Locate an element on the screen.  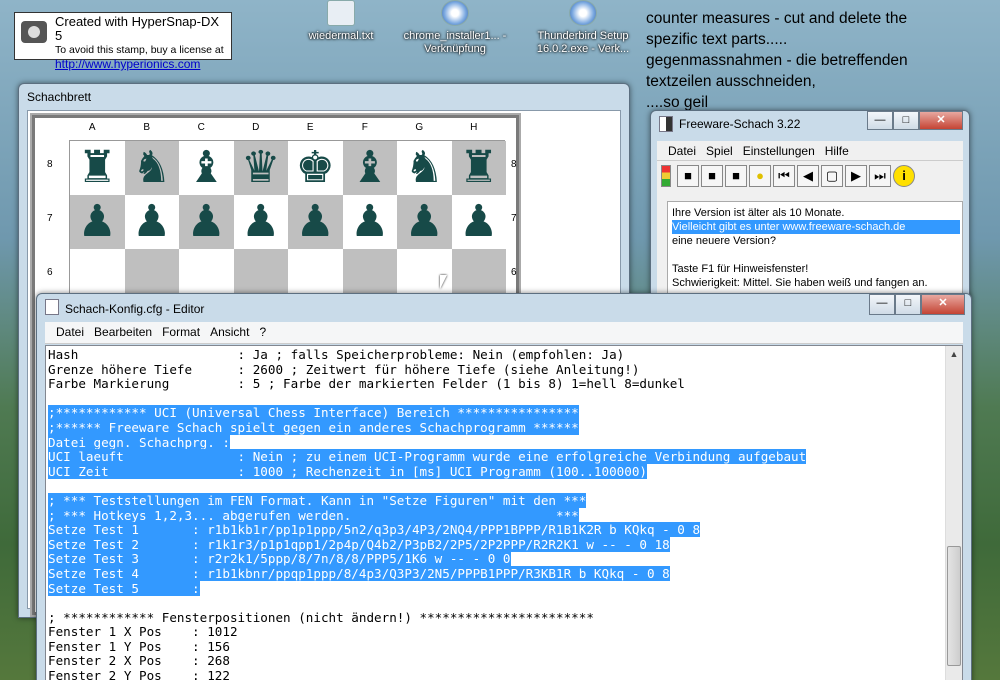
new-icon: ■ is located at coordinates (688, 176).